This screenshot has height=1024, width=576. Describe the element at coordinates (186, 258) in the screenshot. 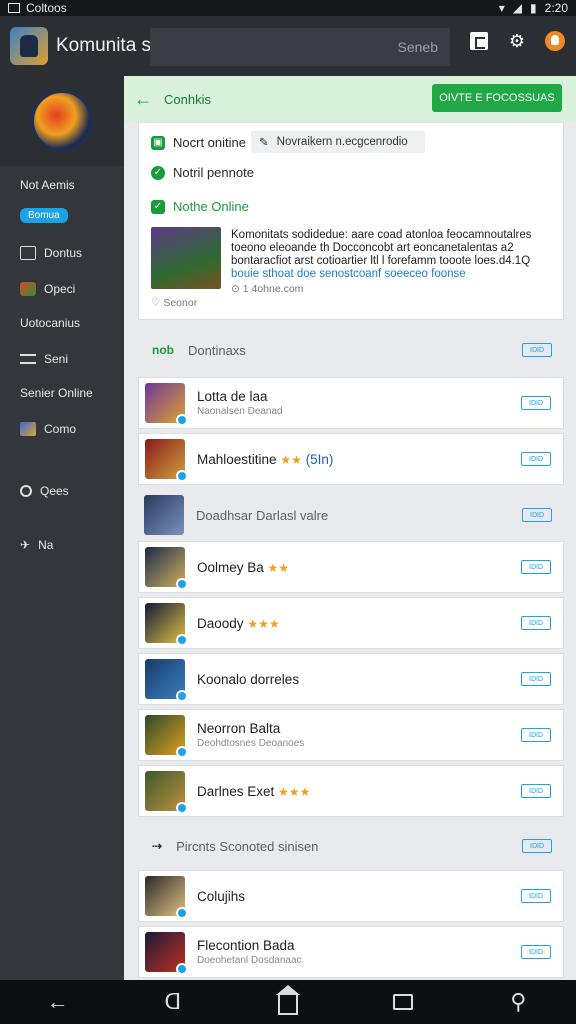

I see `news-thumbnail` at that location.